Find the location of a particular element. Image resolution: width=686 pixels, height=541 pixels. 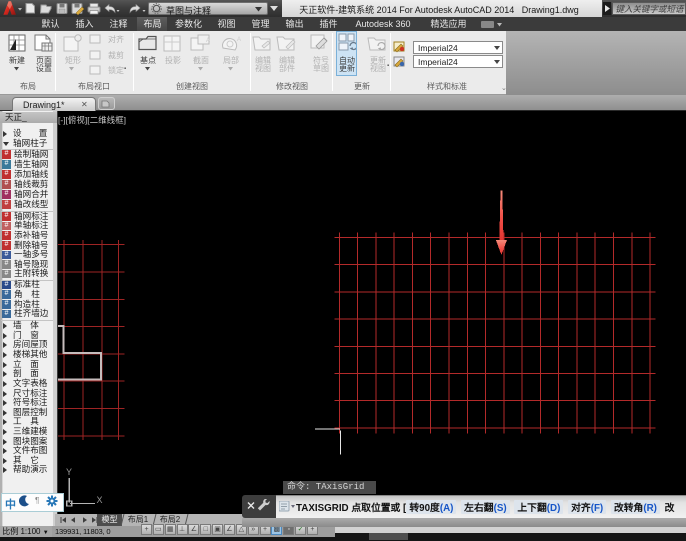

svg-text: X is located at coordinates (100, 500).